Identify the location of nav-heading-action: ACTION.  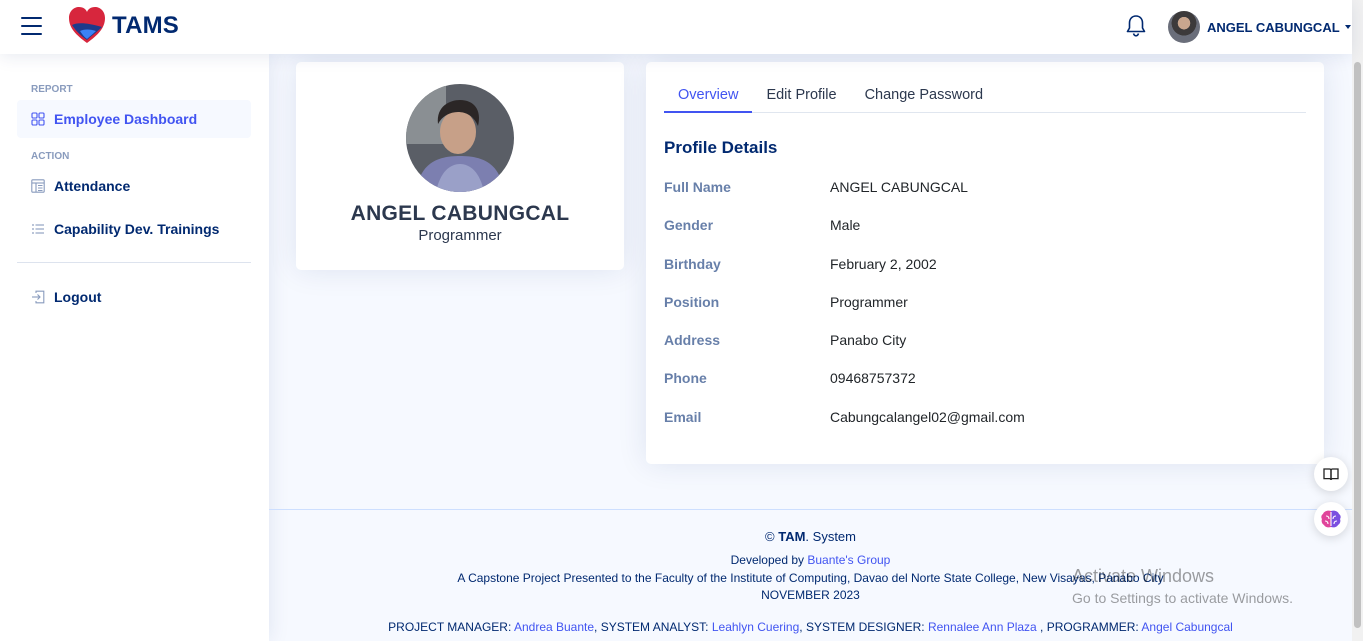
(50, 156).